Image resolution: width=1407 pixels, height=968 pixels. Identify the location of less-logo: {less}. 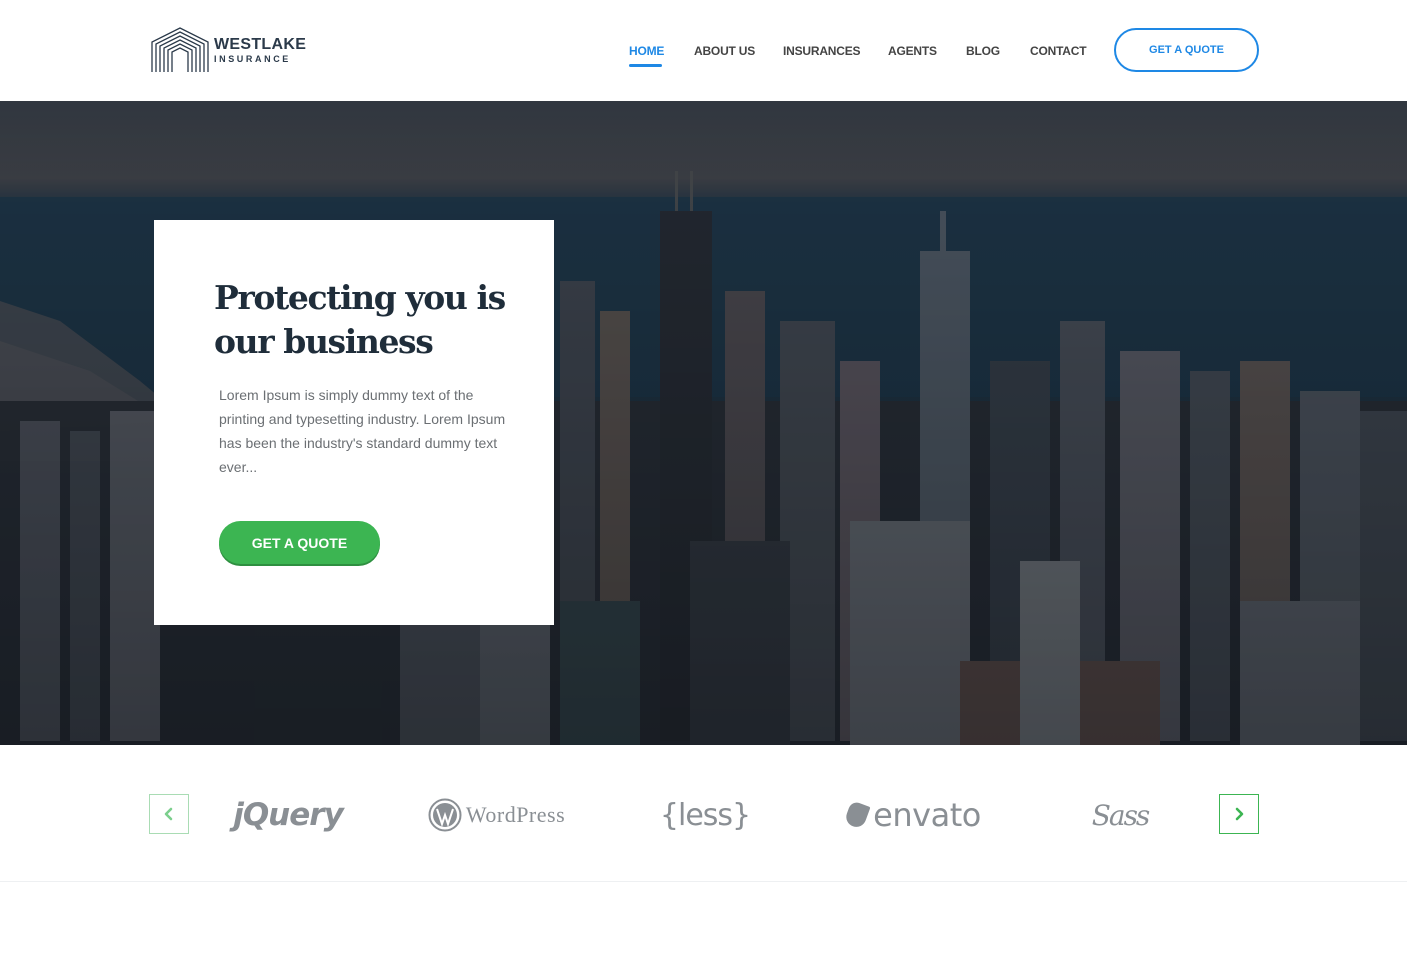
(705, 815).